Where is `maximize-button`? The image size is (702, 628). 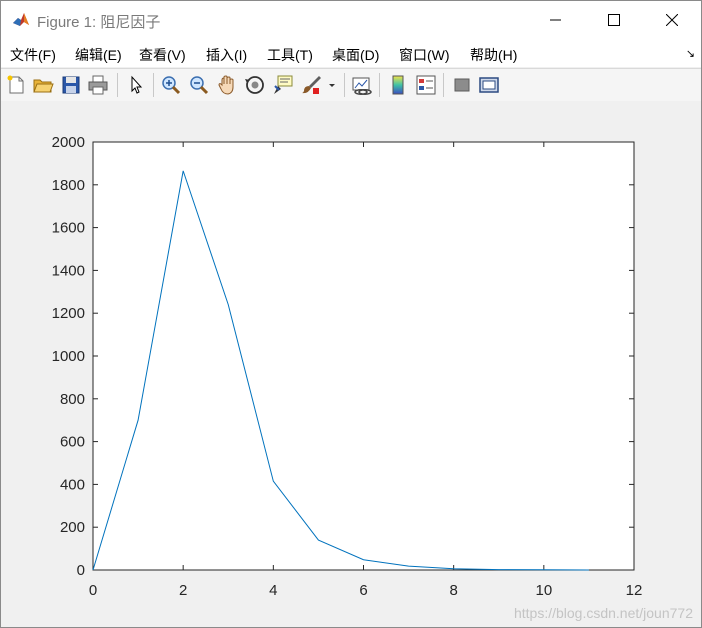 maximize-button is located at coordinates (614, 20).